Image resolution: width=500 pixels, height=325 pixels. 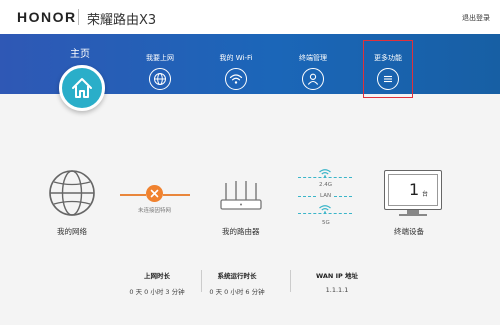 I want to click on stat-divider, so click(x=290, y=281).